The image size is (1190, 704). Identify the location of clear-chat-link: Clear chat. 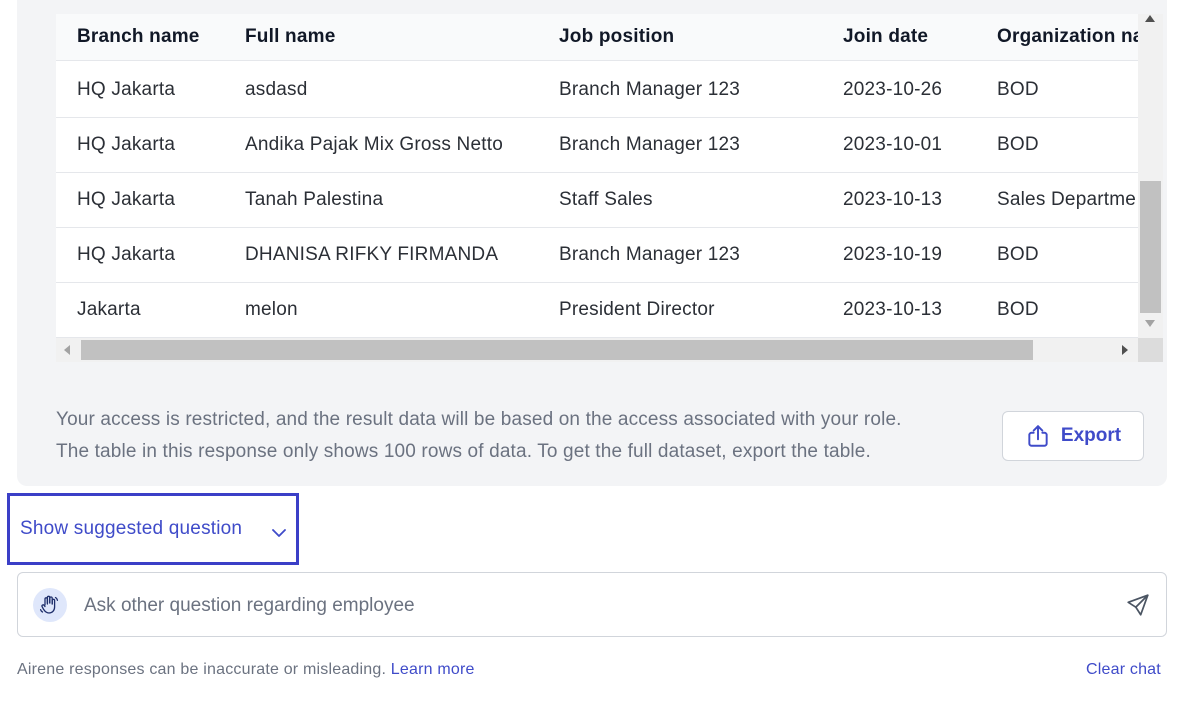
(1123, 670).